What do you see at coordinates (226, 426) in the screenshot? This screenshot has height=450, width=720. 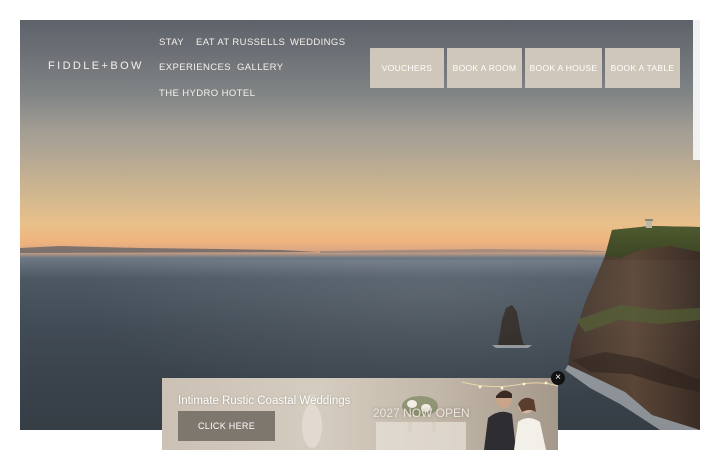 I see `click-here-button: CLICK HERE` at bounding box center [226, 426].